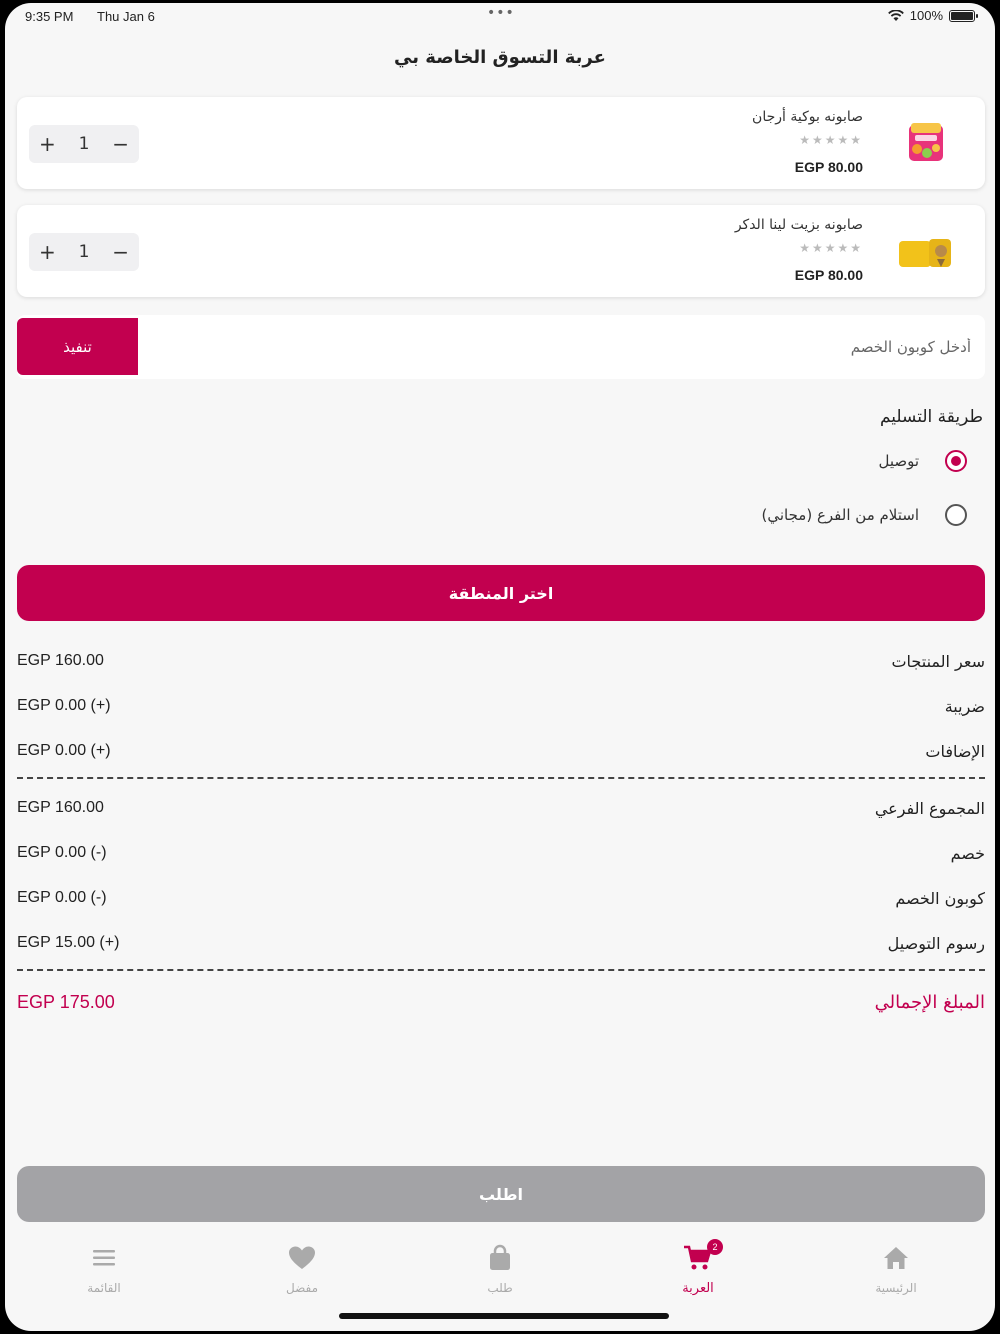  What do you see at coordinates (703, 1256) in the screenshot?
I see `cart-icon-wrapper: 2` at bounding box center [703, 1256].